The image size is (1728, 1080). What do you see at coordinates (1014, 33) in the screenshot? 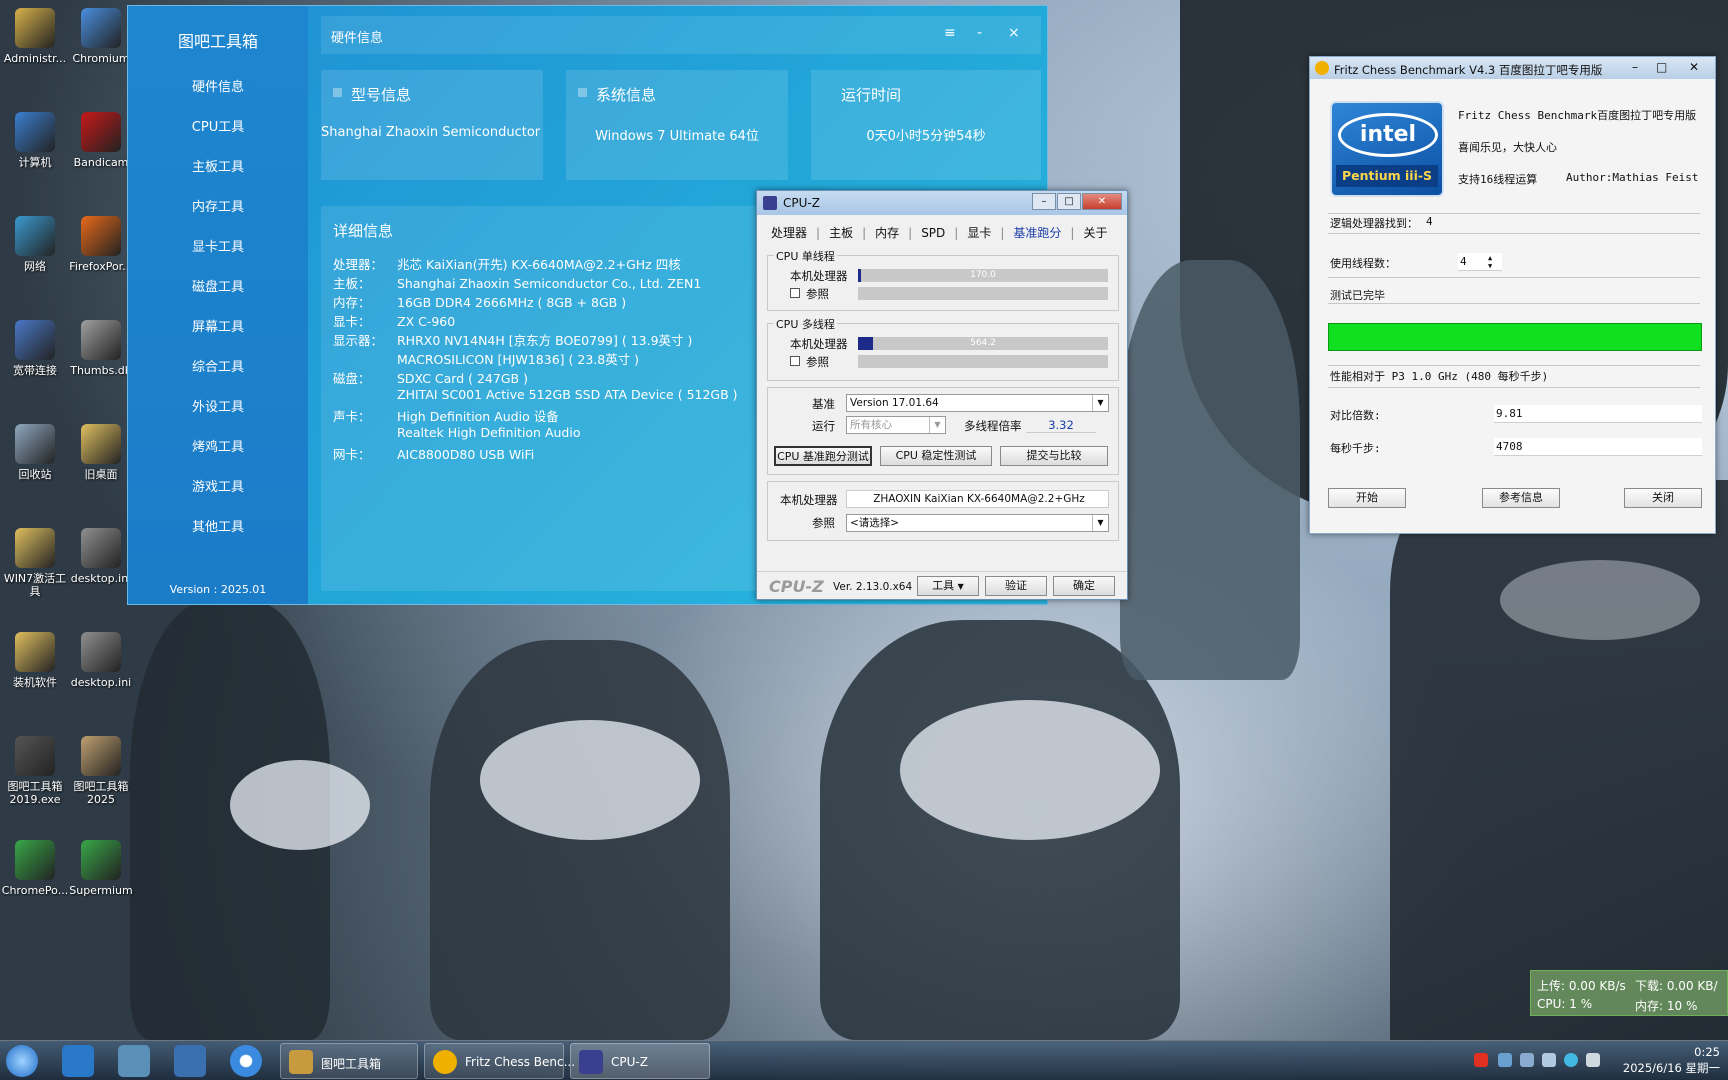
I see `close-button: ×` at bounding box center [1014, 33].